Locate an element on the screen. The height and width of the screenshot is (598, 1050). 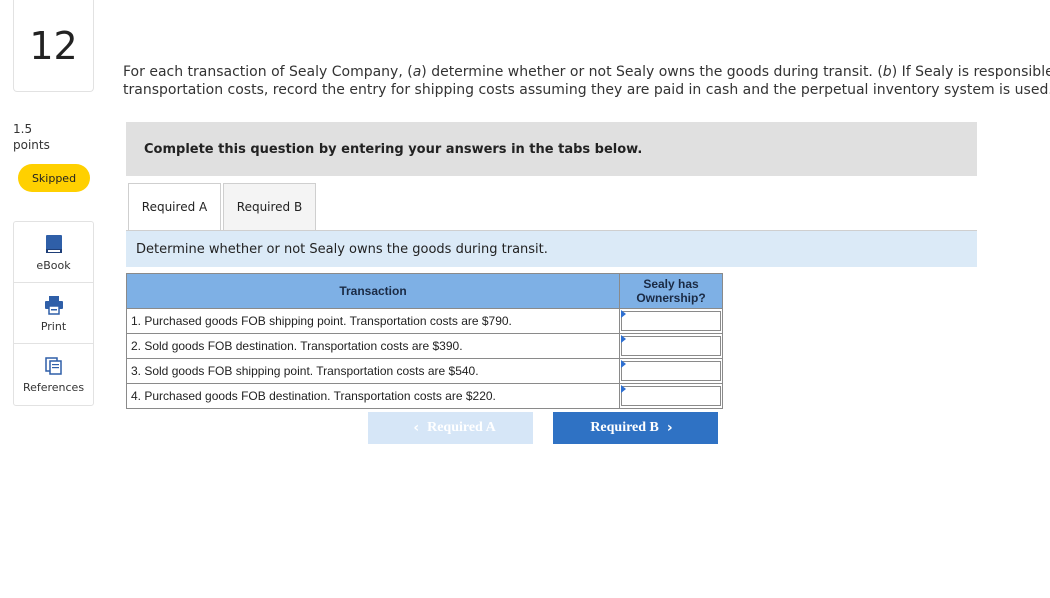
chevron-right-icon: › is located at coordinates (669, 428).